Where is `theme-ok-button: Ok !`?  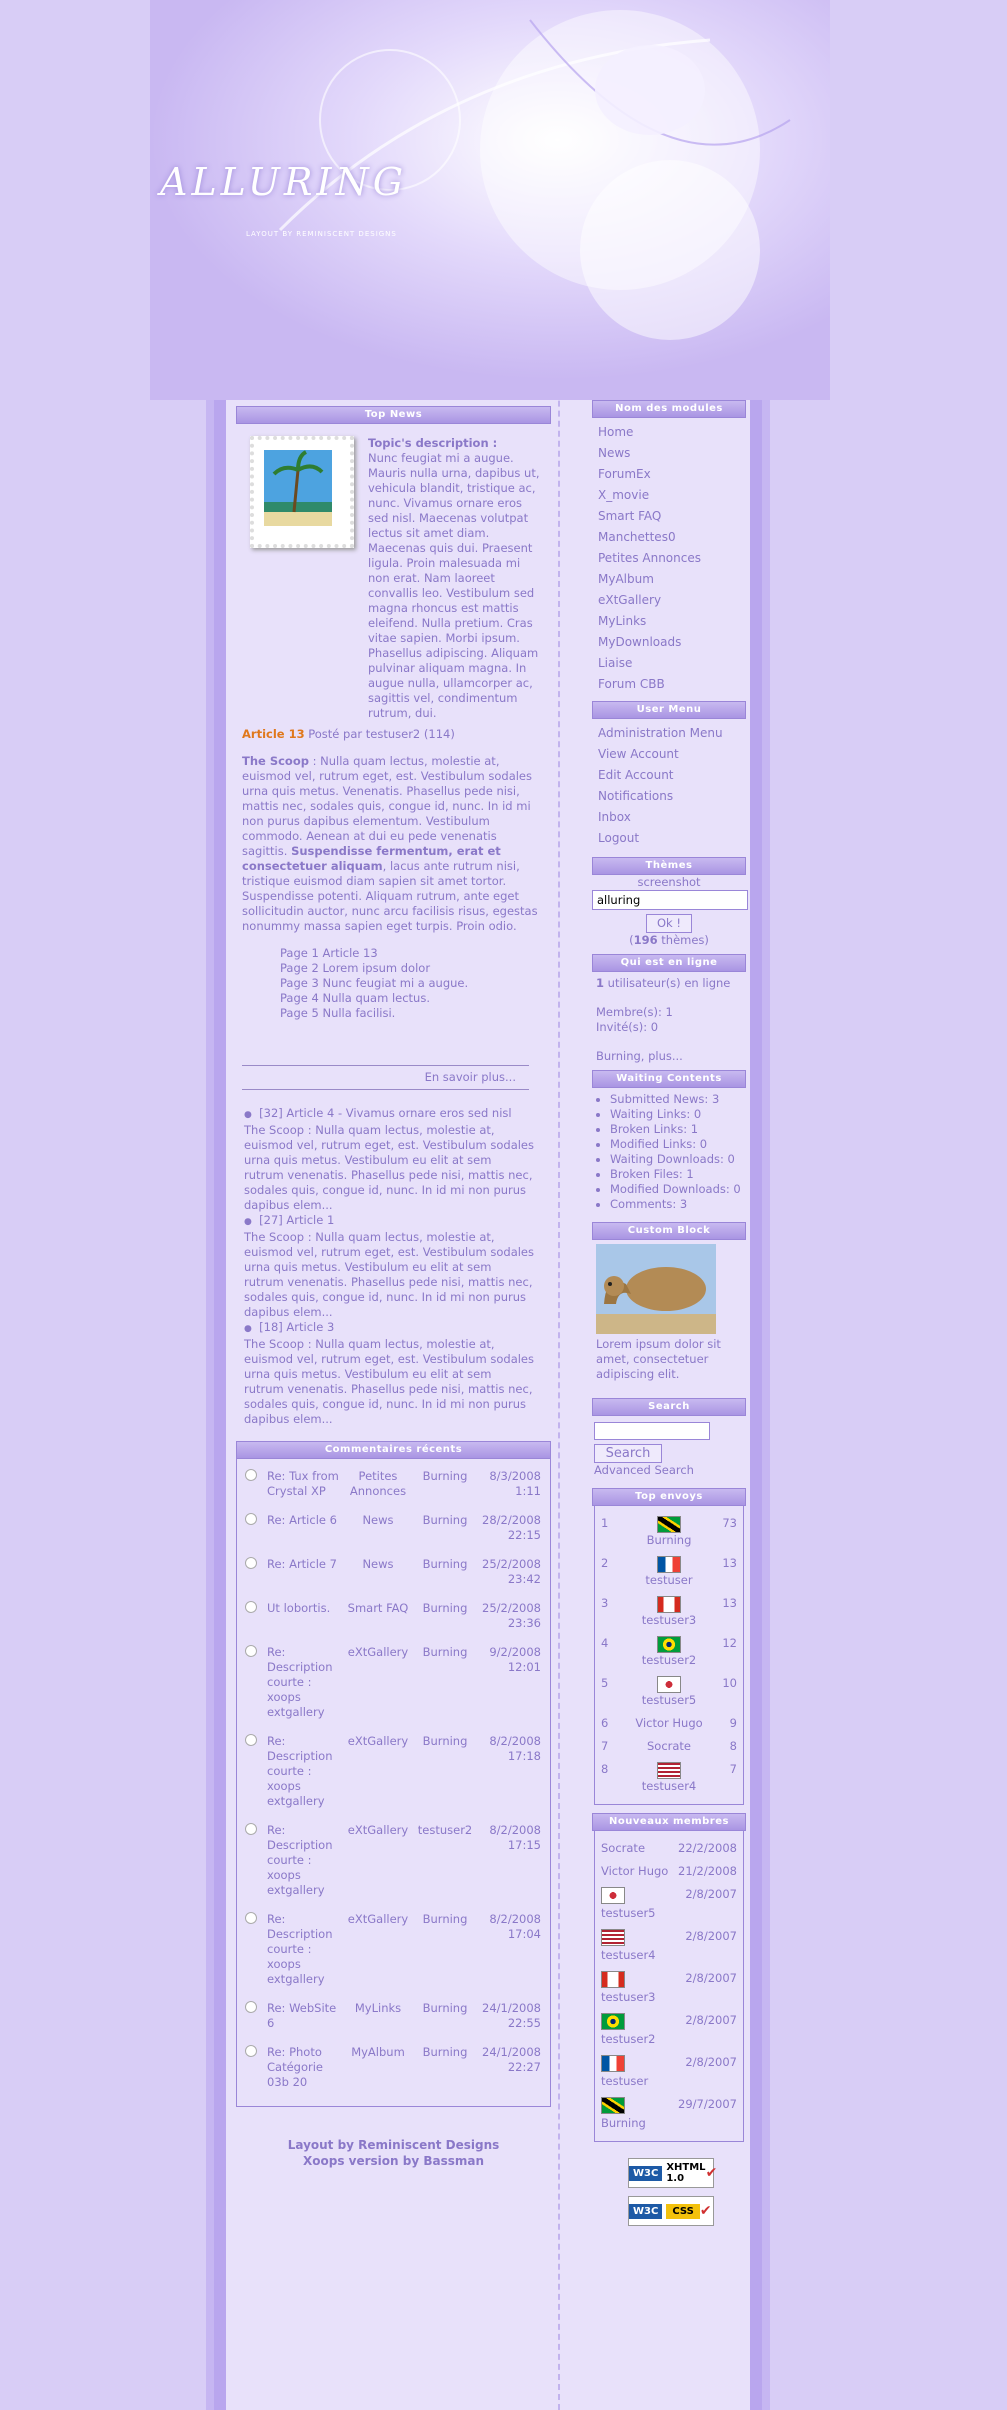 theme-ok-button: Ok ! is located at coordinates (669, 923).